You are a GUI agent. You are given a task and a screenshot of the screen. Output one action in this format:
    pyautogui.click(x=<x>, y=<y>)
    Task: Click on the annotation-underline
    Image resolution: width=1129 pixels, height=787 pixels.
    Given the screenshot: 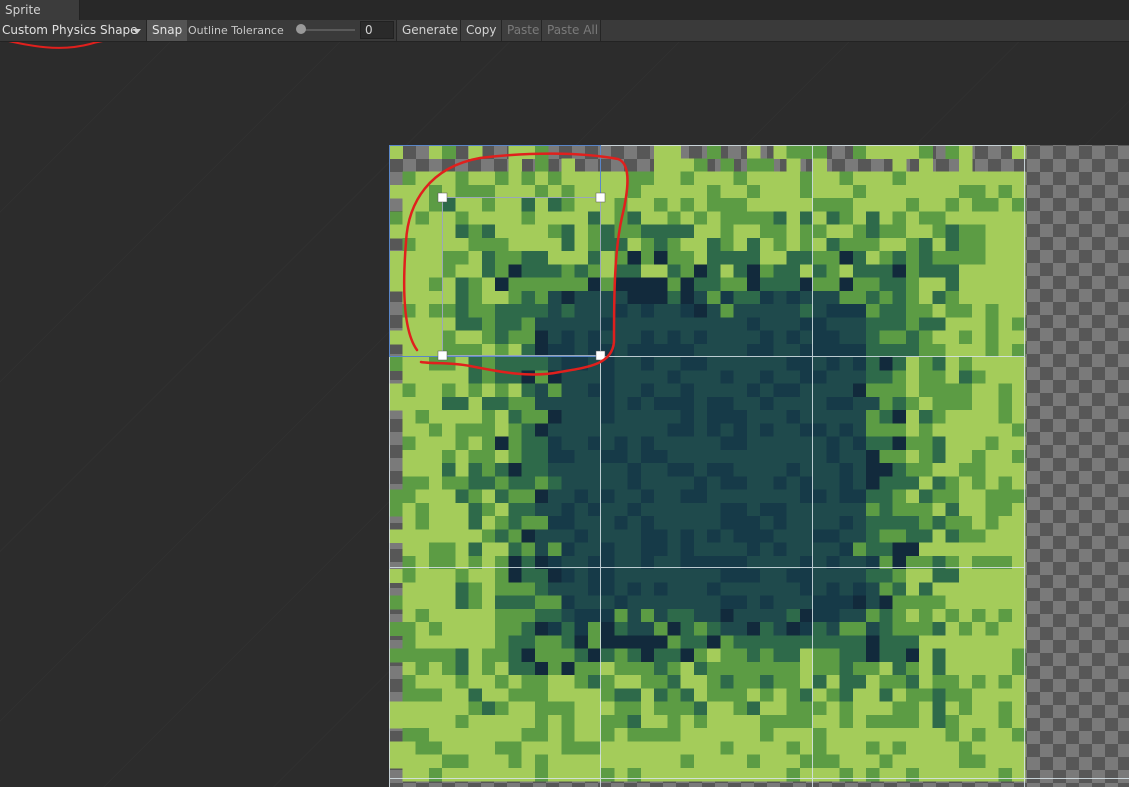 What is the action you would take?
    pyautogui.click(x=56, y=45)
    